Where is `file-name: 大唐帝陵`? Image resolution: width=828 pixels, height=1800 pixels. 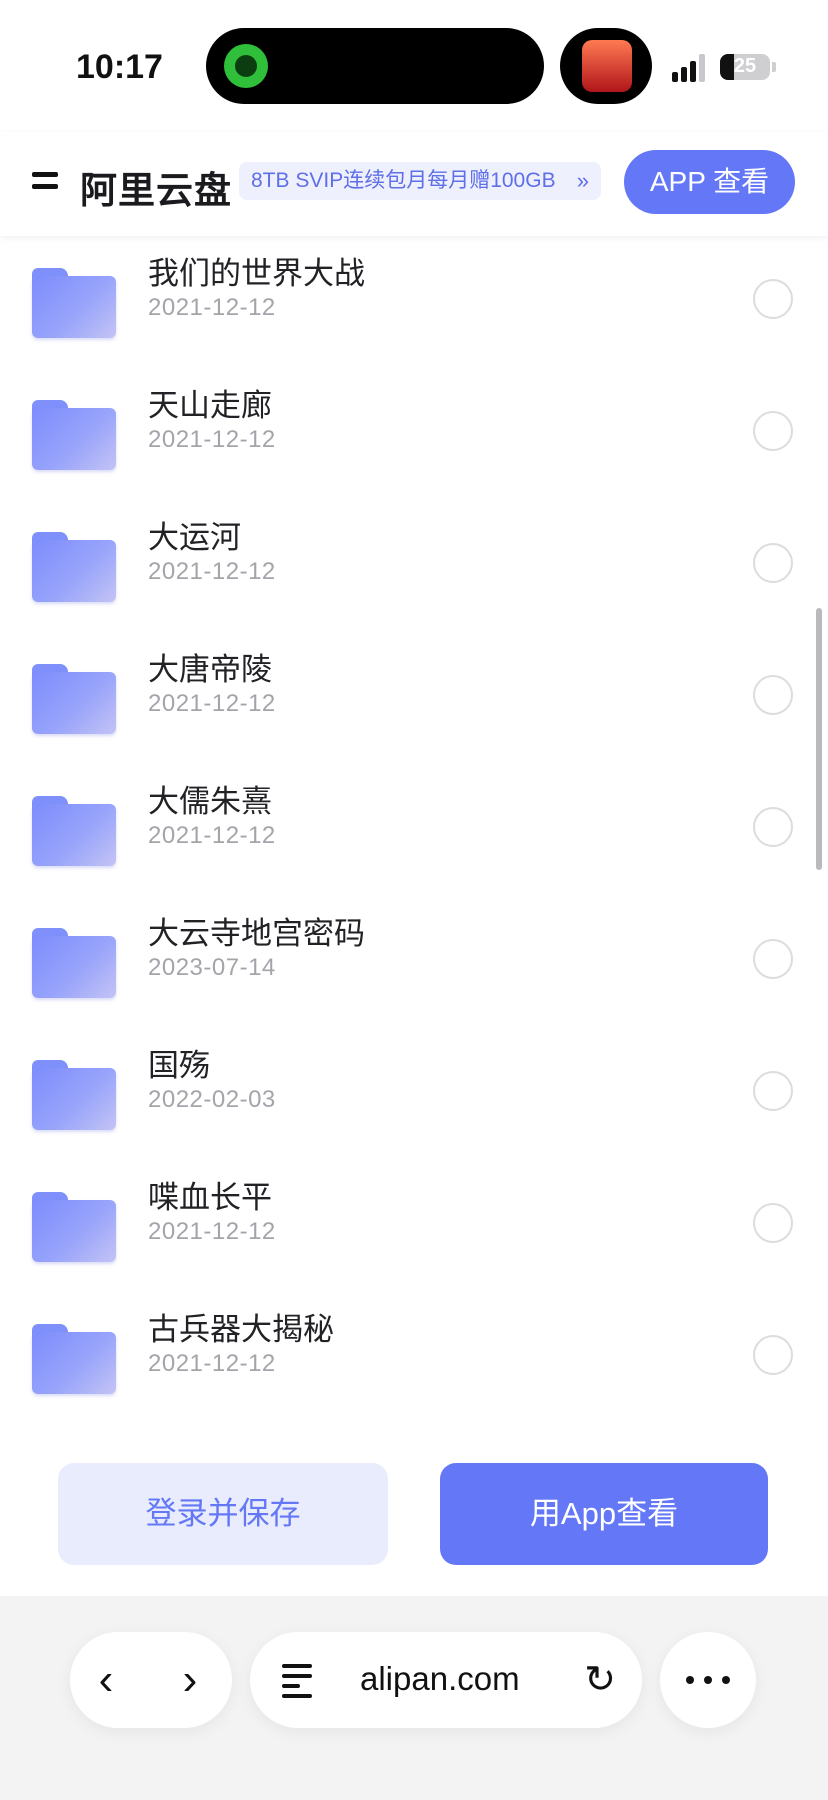
file-name: 大唐帝陵 is located at coordinates (210, 669).